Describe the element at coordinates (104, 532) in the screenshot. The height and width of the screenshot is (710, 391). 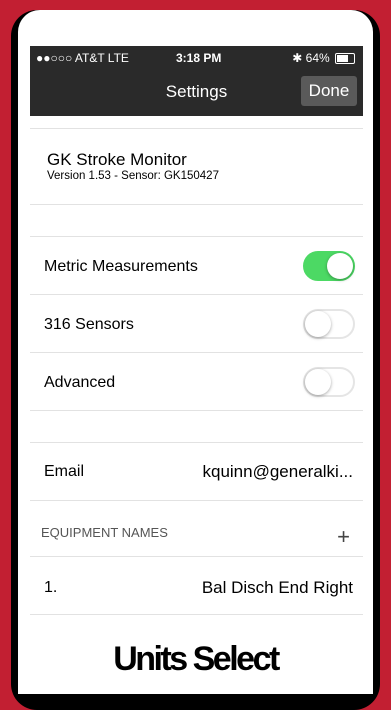
I see `equipment-names-header: EQUIPMENT NAMES` at that location.